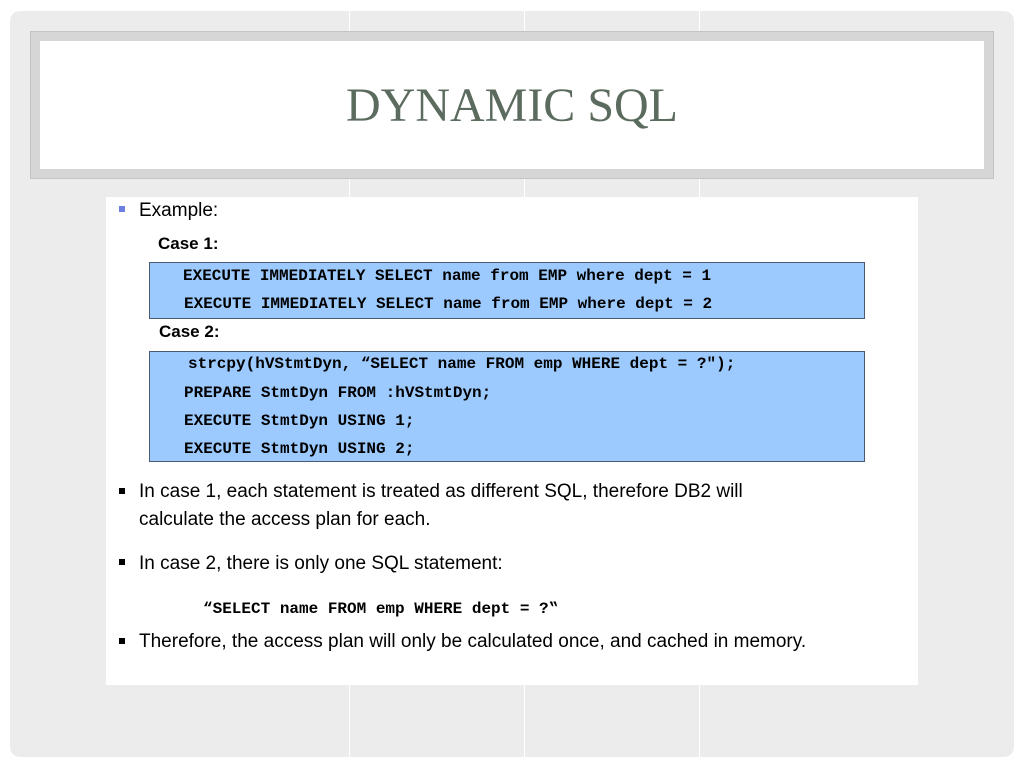 This screenshot has width=1024, height=768. Describe the element at coordinates (299, 449) in the screenshot. I see `code-line: EXECUTE StmtDyn USING 2;` at that location.